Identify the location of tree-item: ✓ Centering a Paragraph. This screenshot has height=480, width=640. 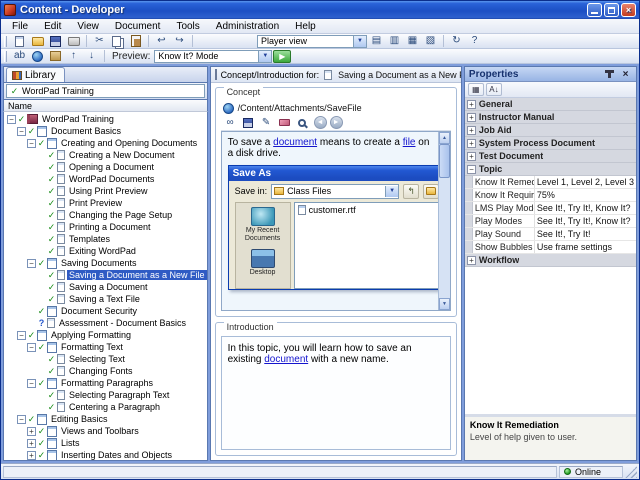
(105, 407).